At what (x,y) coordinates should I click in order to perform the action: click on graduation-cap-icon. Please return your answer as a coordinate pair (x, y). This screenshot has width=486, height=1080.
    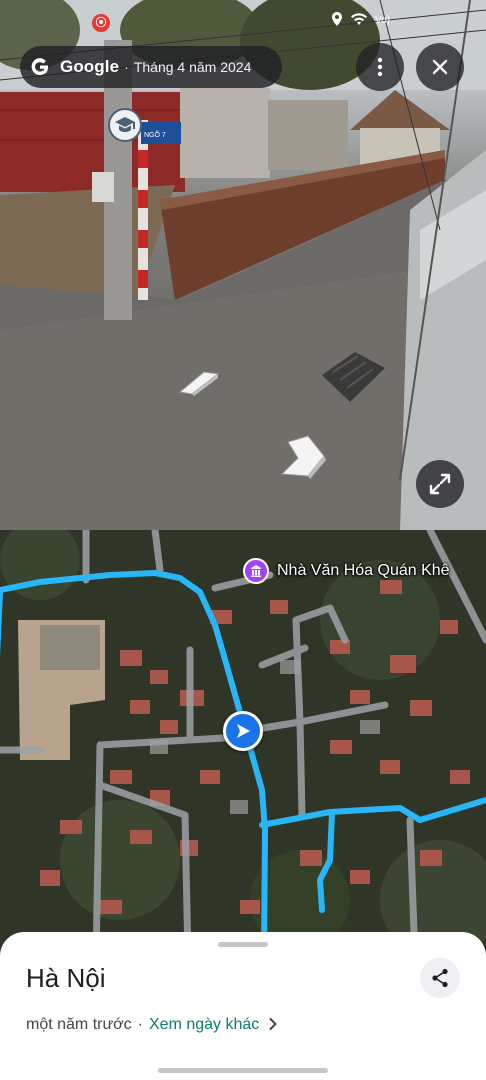
    Looking at the image, I should click on (125, 124).